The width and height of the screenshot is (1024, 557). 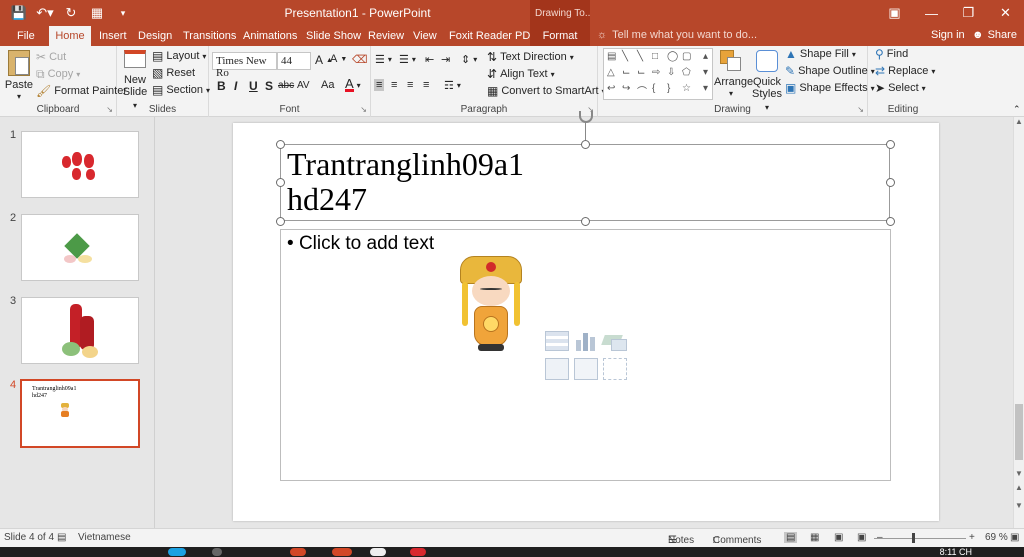 I want to click on taskbar-clock: 8:11 CH, so click(x=956, y=552).